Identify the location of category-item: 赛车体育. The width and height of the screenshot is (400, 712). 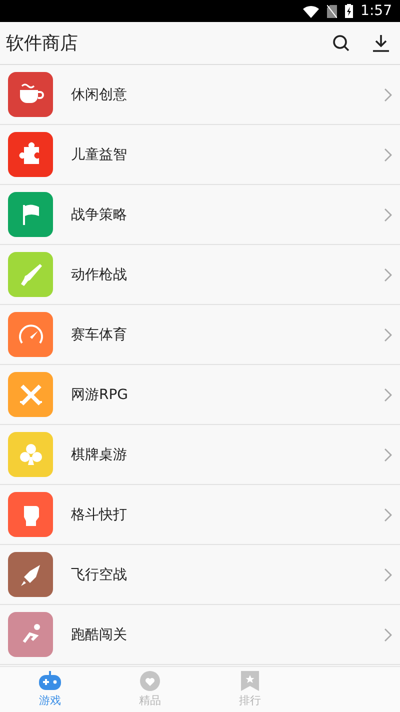
(200, 335).